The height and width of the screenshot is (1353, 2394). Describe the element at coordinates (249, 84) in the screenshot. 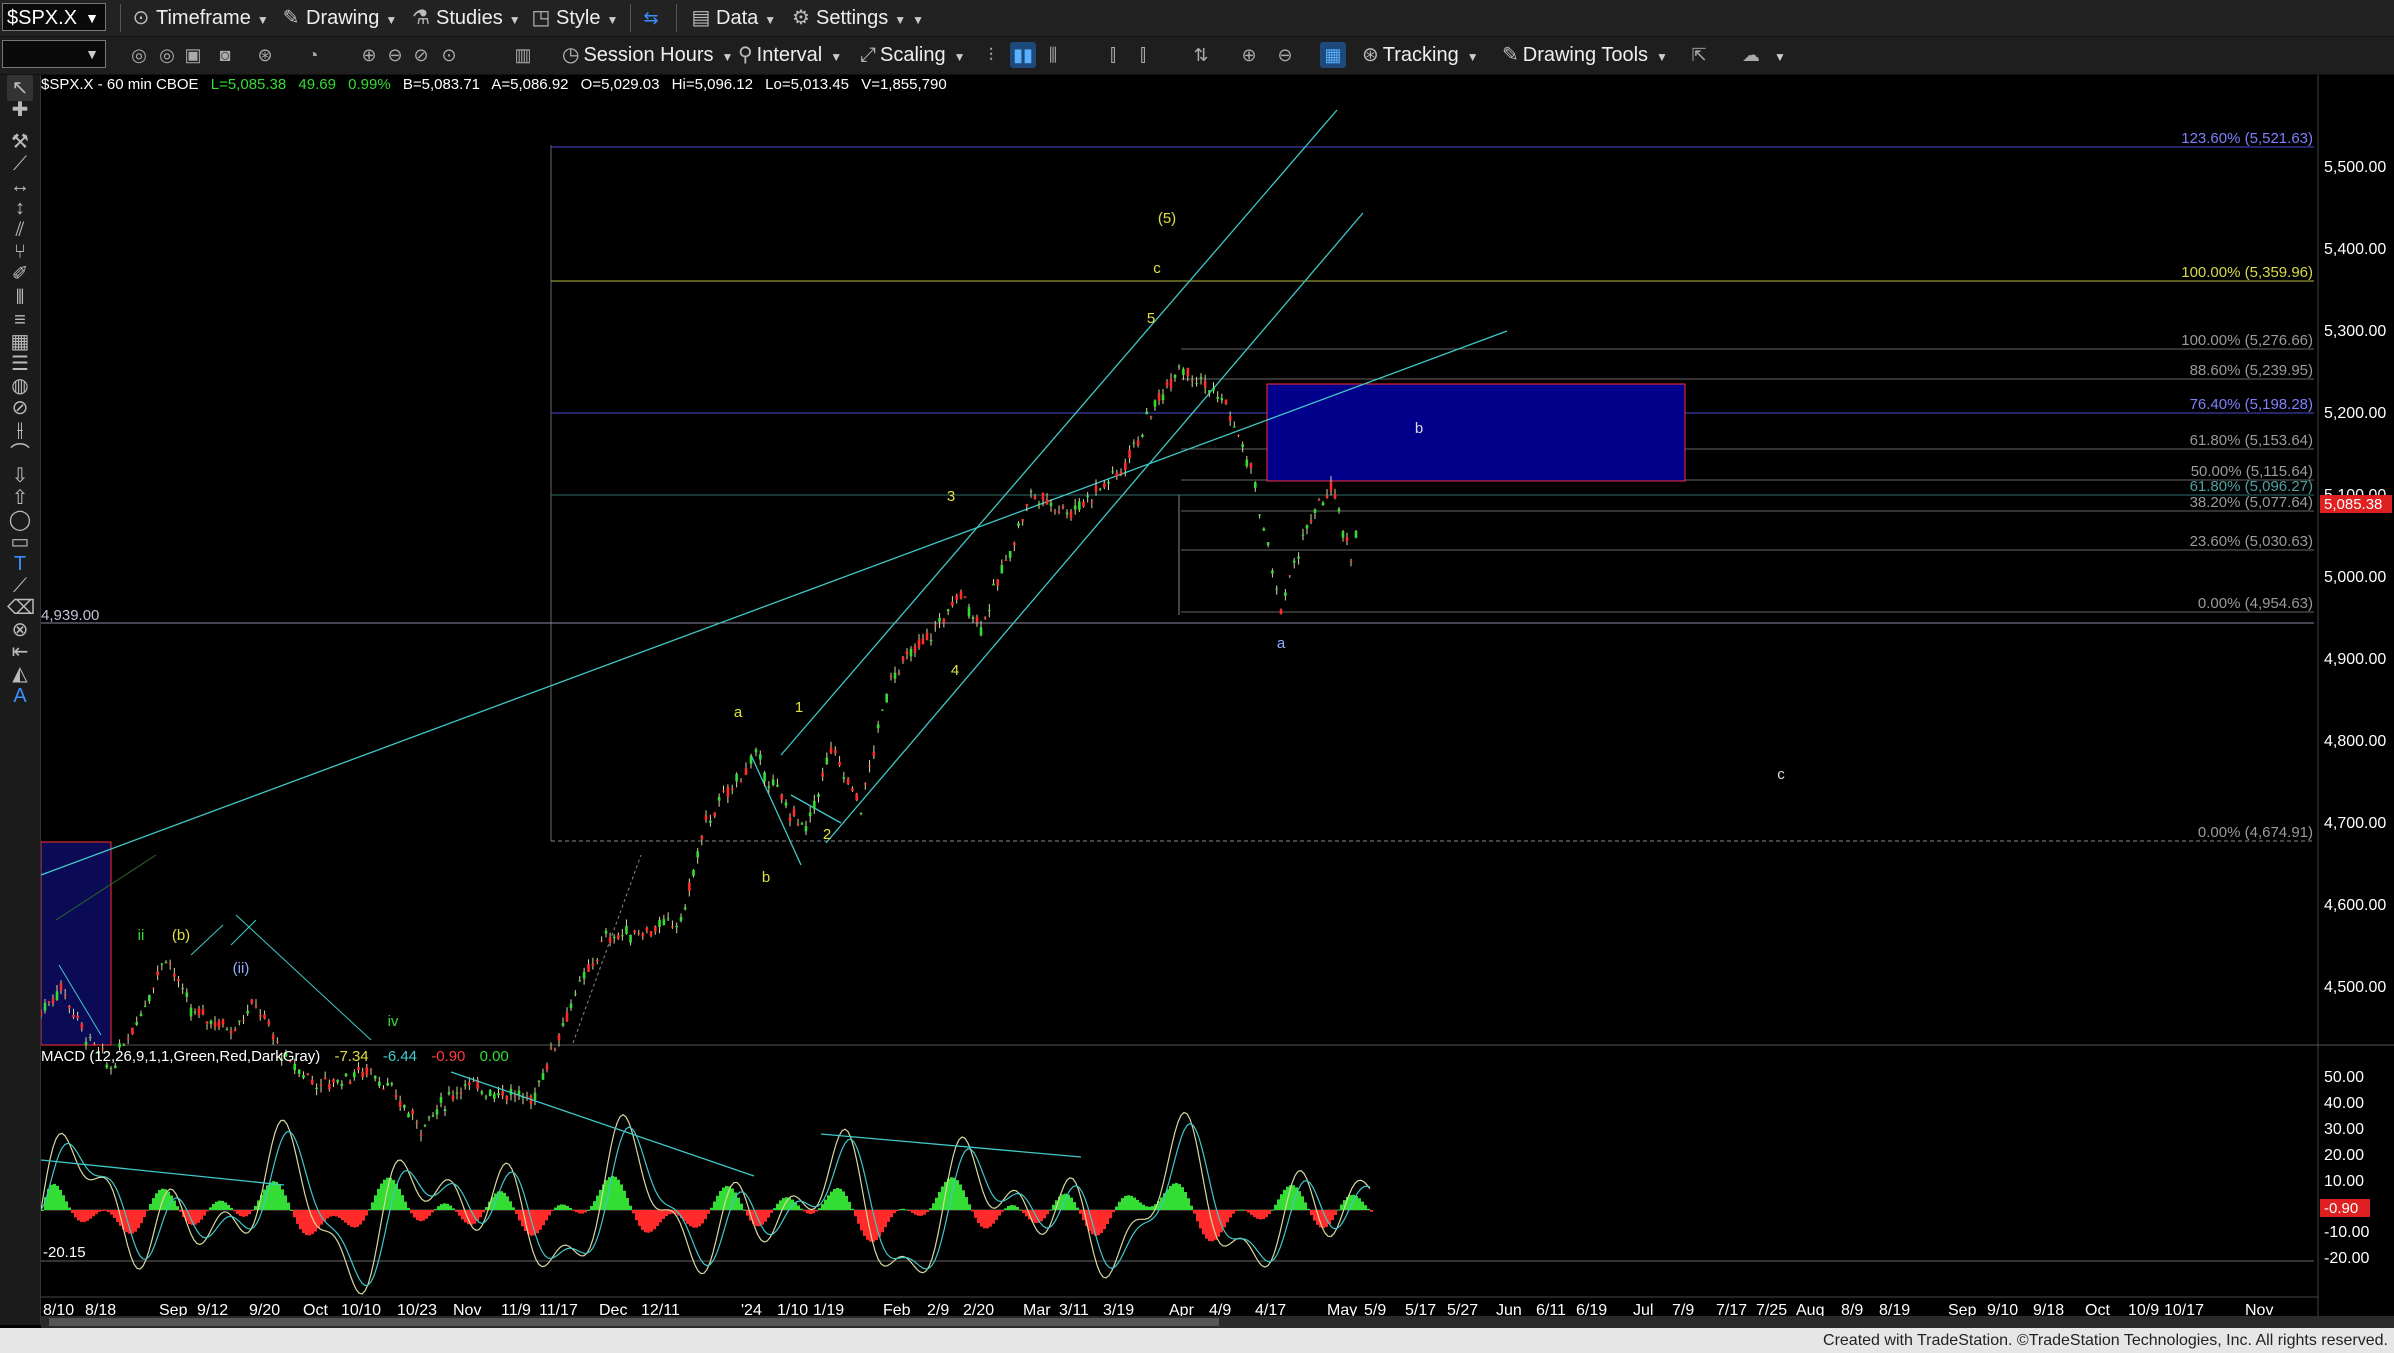

I see `header-last: L=5,085.38` at that location.